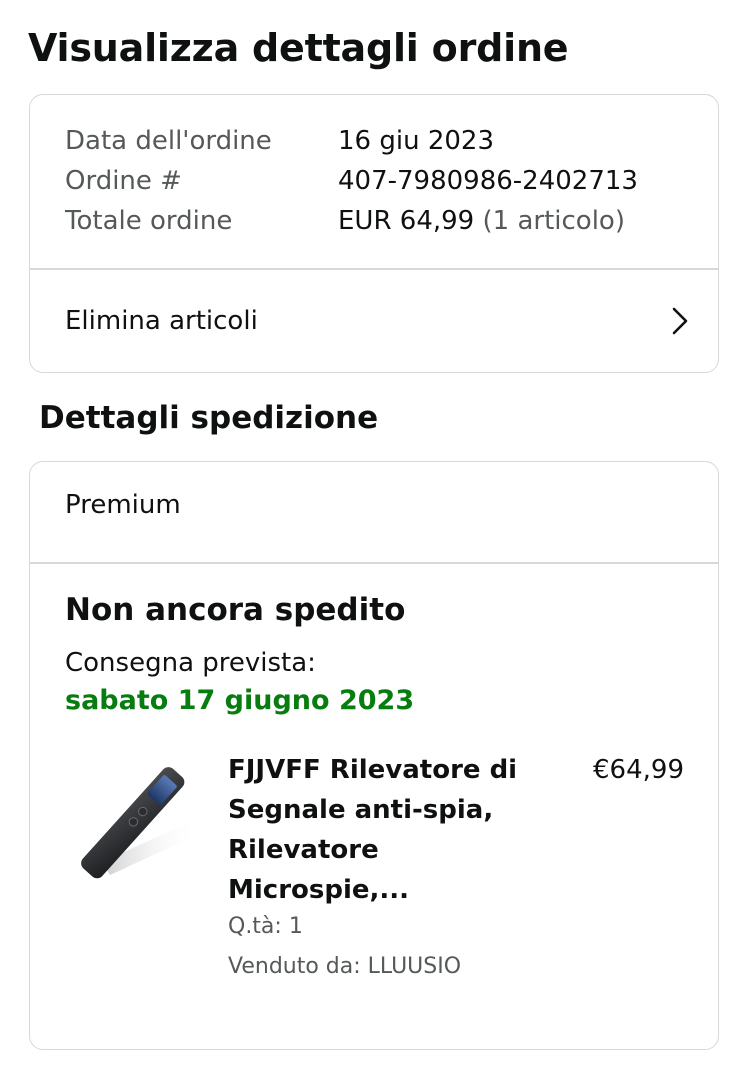 This screenshot has height=1066, width=750. What do you see at coordinates (123, 181) in the screenshot?
I see `order-number-label: Ordine #` at bounding box center [123, 181].